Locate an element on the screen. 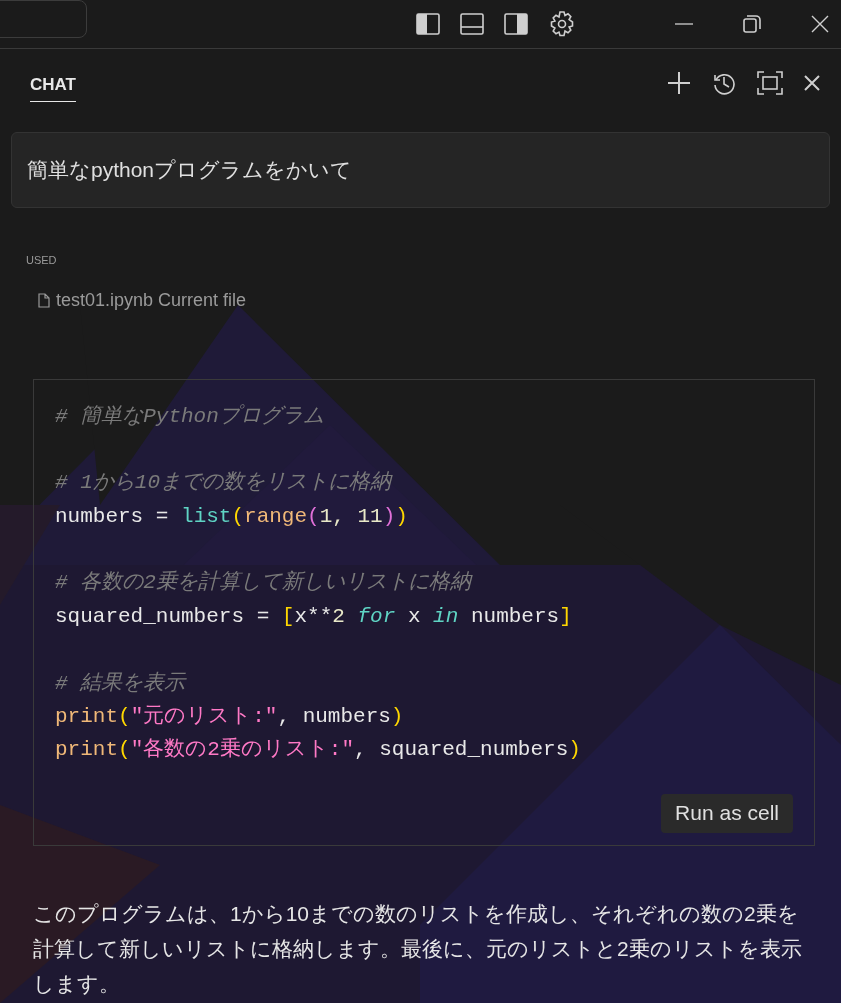 This screenshot has height=1003, width=841. code-line: print("各数の2乗のリスト:", squared_numbers) is located at coordinates (318, 750).